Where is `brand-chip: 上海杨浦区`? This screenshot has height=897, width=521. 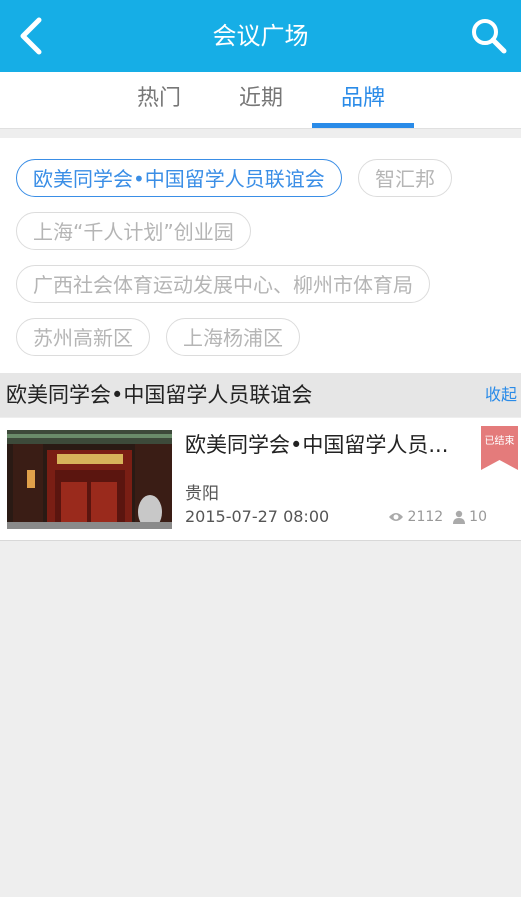 brand-chip: 上海杨浦区 is located at coordinates (233, 337).